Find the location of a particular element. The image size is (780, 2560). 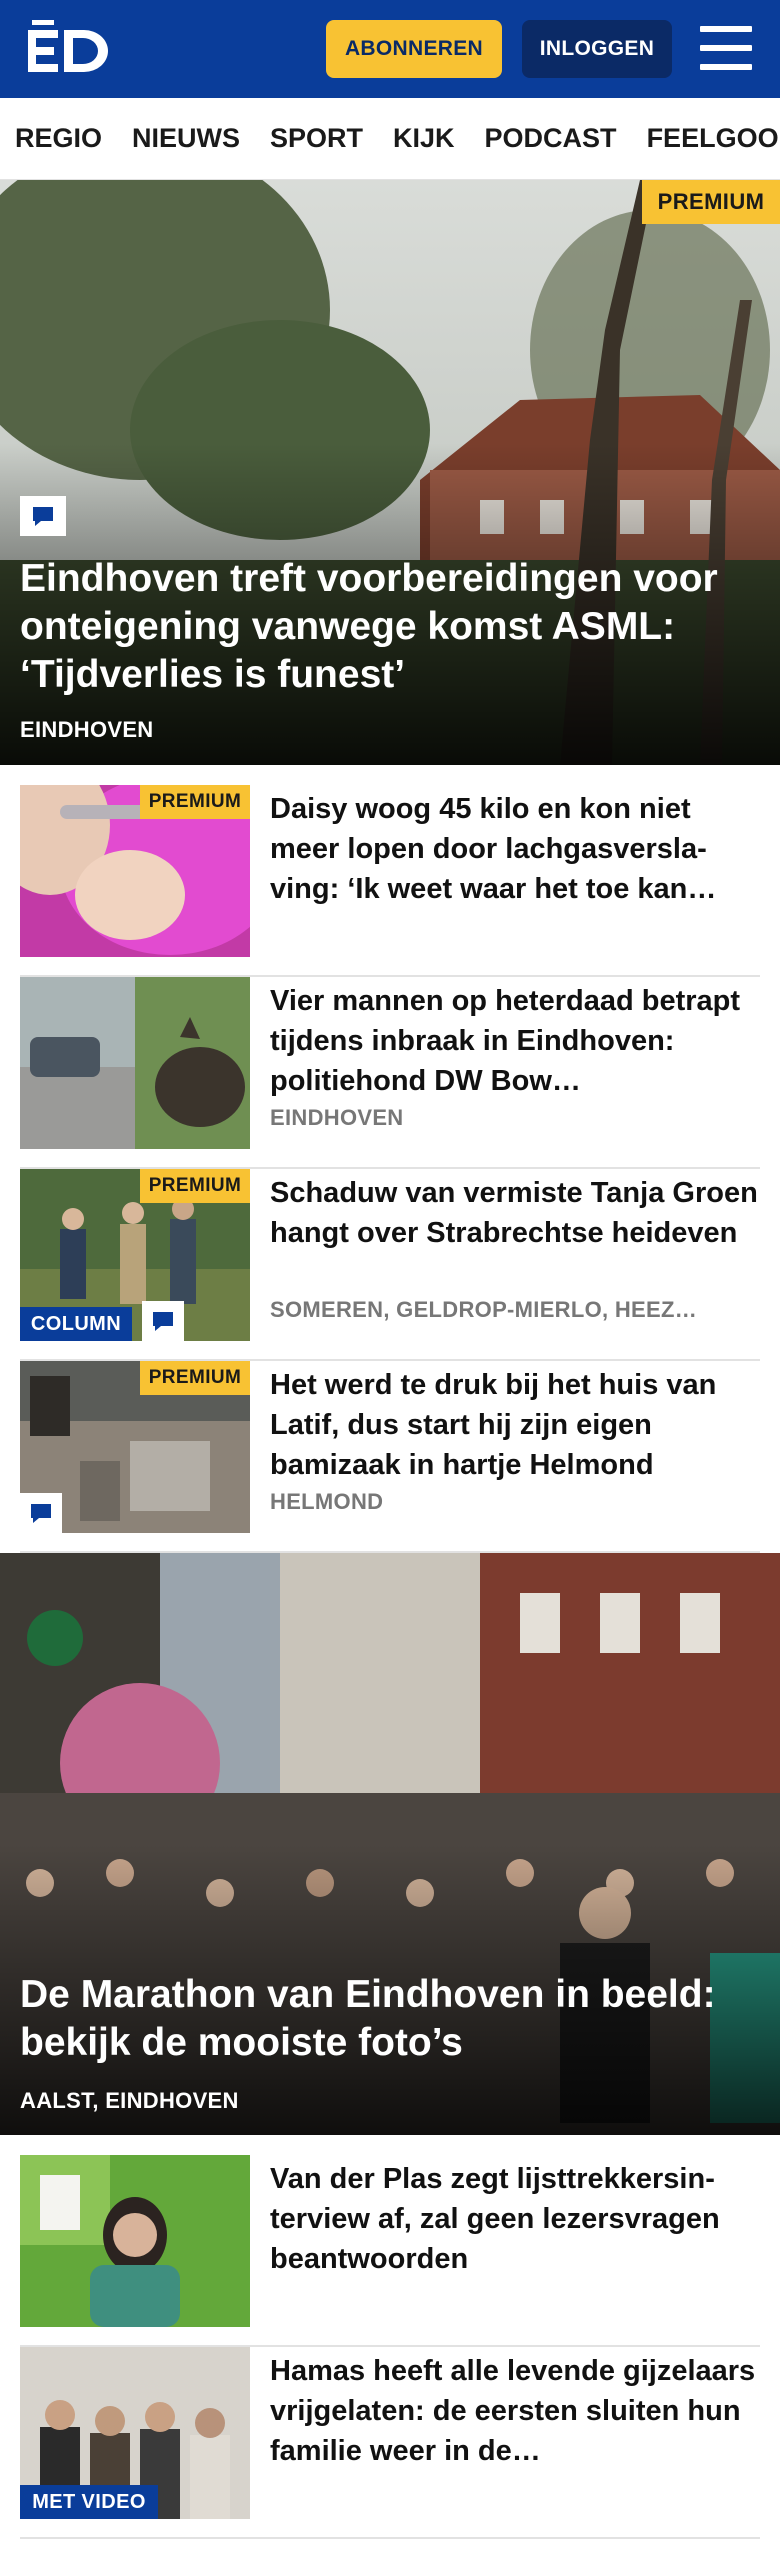

subscribe-button: ABONNEREN is located at coordinates (414, 49).